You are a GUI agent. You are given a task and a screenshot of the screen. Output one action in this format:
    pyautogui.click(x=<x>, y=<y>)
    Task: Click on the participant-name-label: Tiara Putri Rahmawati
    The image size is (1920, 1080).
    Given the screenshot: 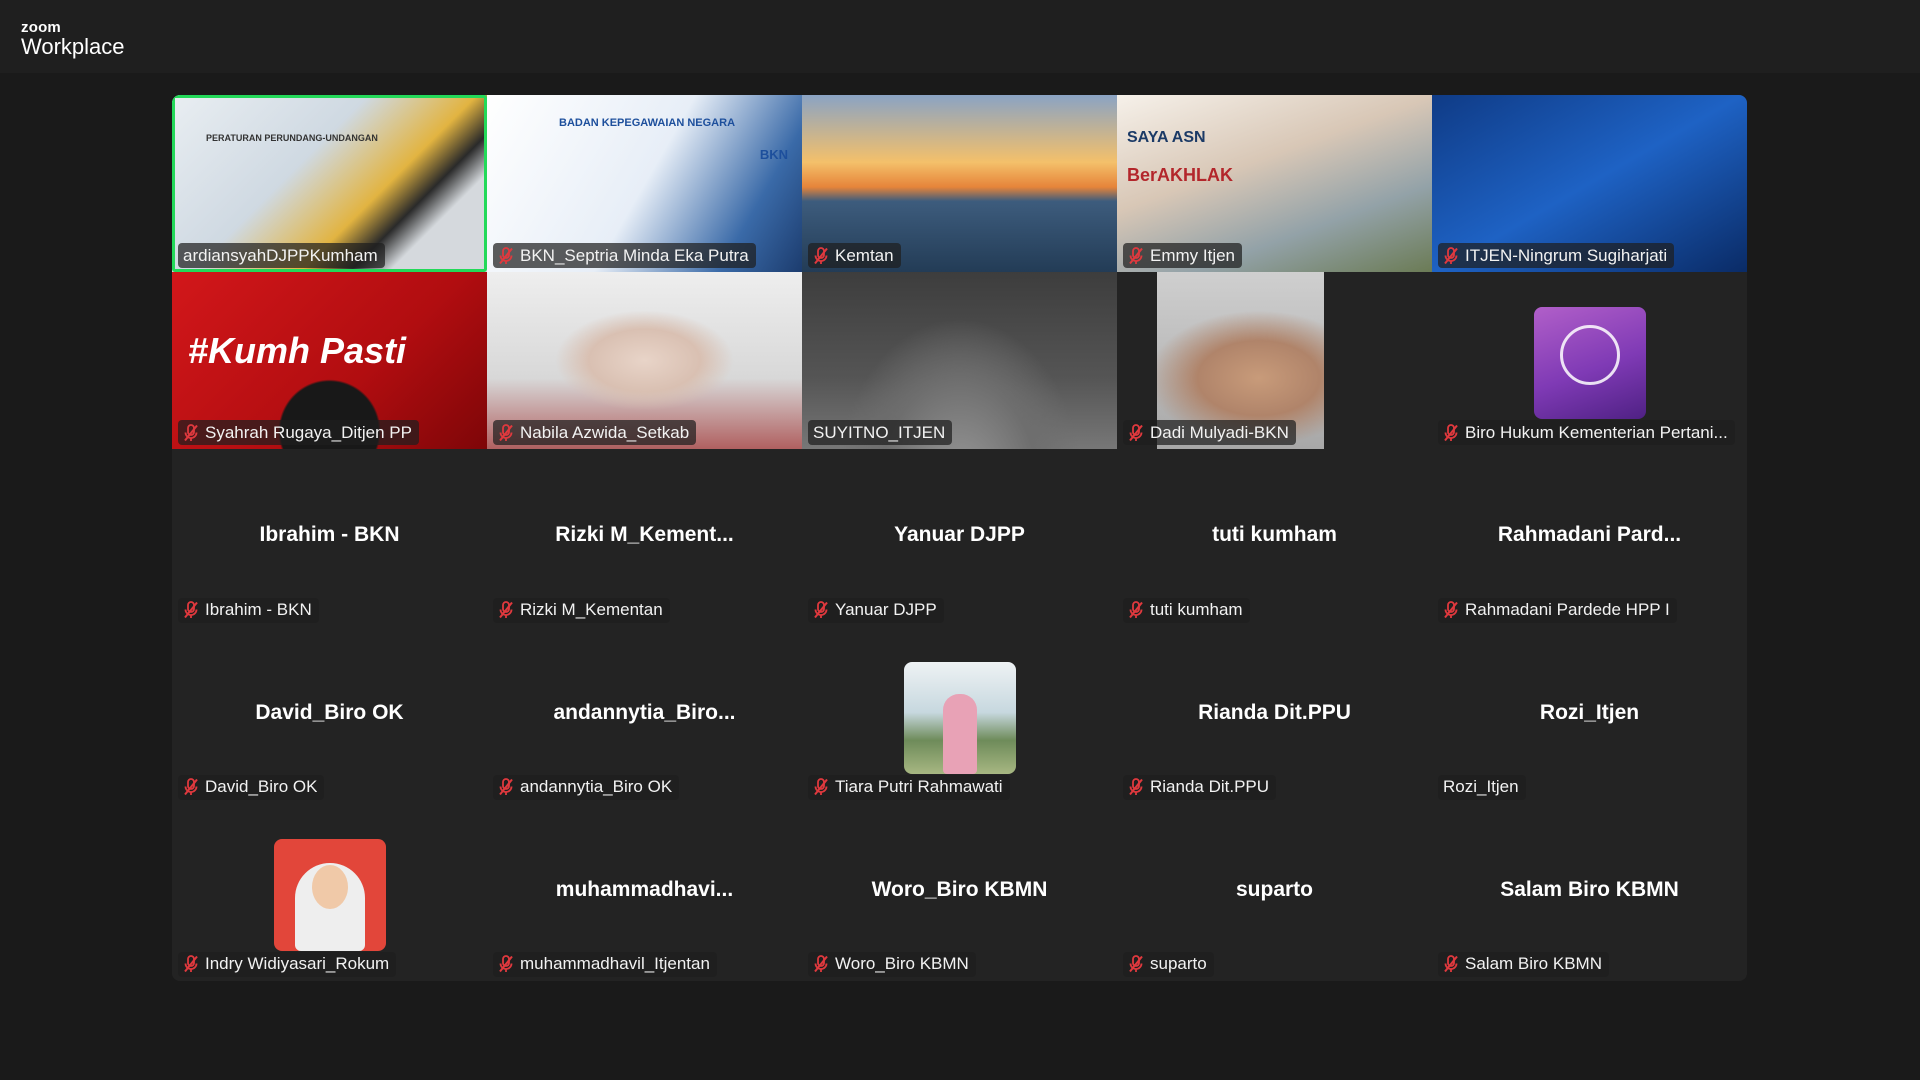 What is the action you would take?
    pyautogui.click(x=909, y=787)
    